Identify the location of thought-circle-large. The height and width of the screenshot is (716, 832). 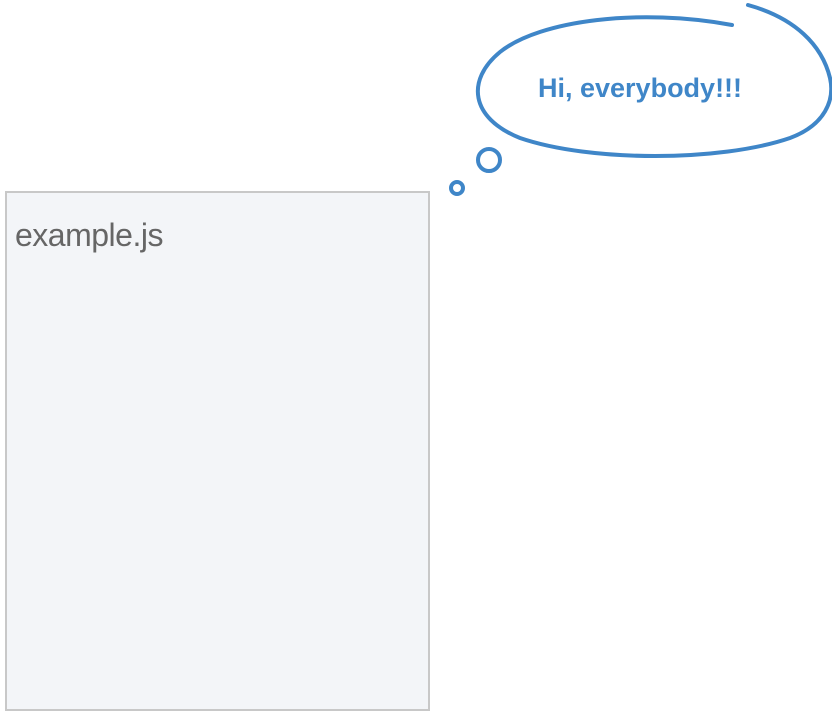
(489, 160).